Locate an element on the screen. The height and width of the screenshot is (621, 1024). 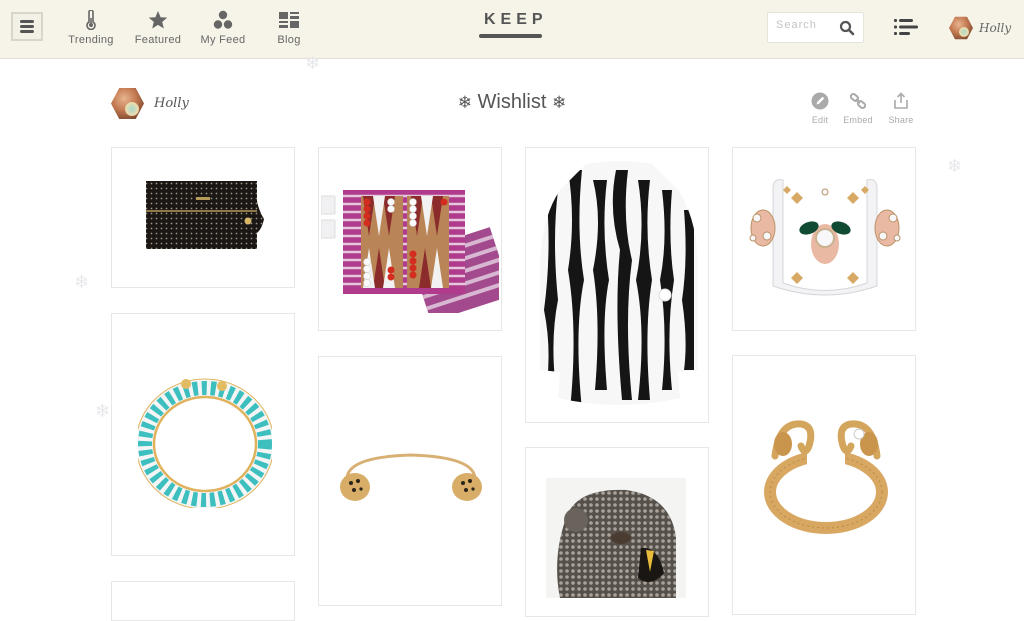
search-box is located at coordinates (815, 27).